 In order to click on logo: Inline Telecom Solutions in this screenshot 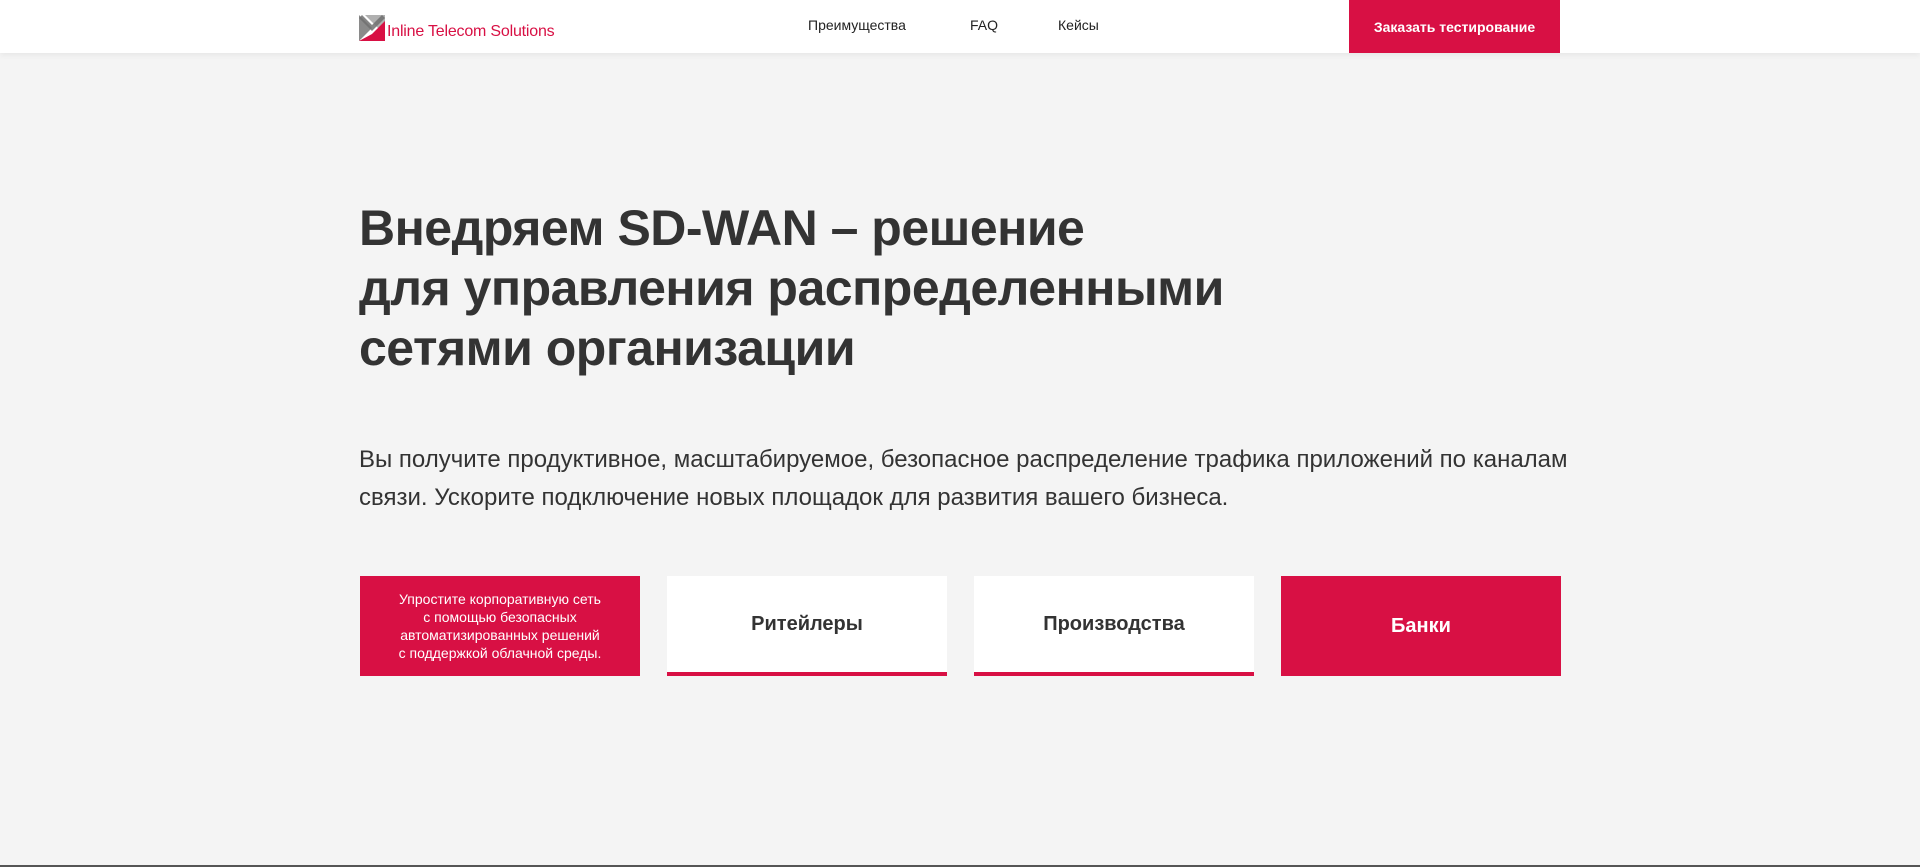, I will do `click(457, 27)`.